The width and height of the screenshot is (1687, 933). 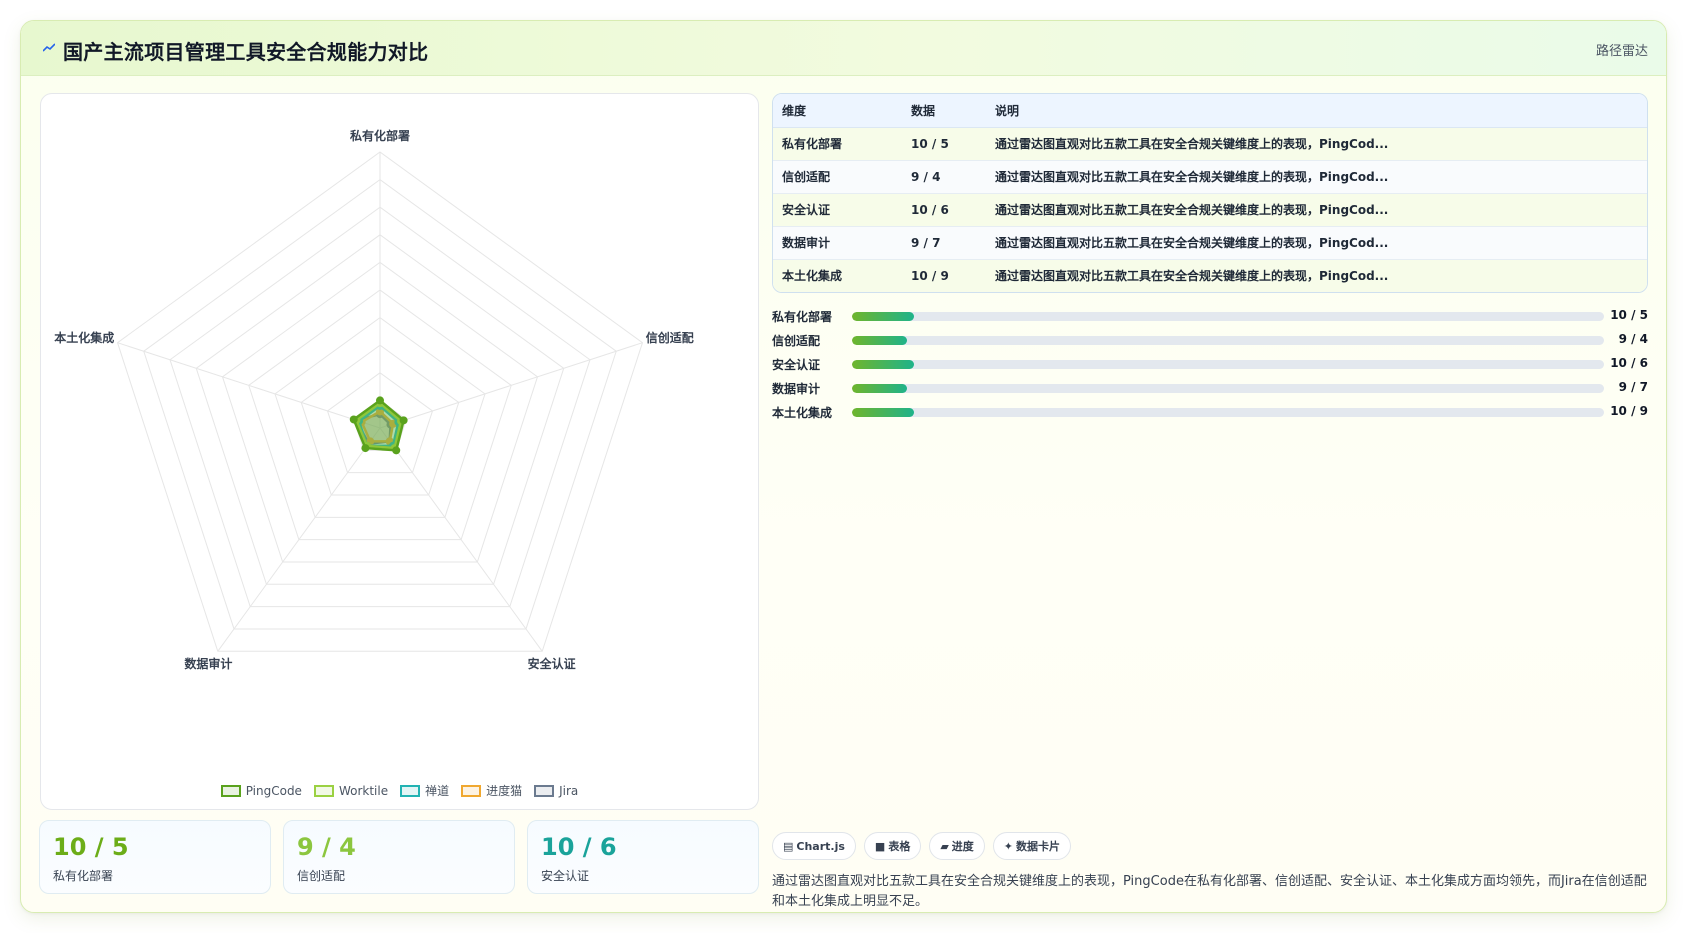 I want to click on progress-row: 数据审计 9 / 7, so click(x=1210, y=388).